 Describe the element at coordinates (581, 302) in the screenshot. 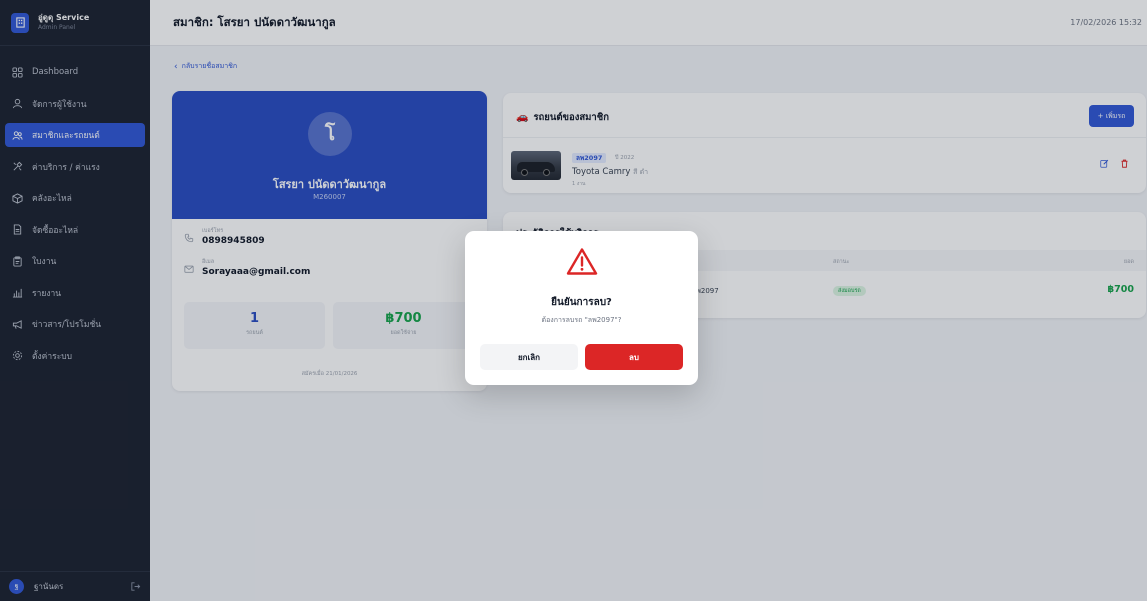

I see `dialog-title: ยืนยันการลบ?` at that location.